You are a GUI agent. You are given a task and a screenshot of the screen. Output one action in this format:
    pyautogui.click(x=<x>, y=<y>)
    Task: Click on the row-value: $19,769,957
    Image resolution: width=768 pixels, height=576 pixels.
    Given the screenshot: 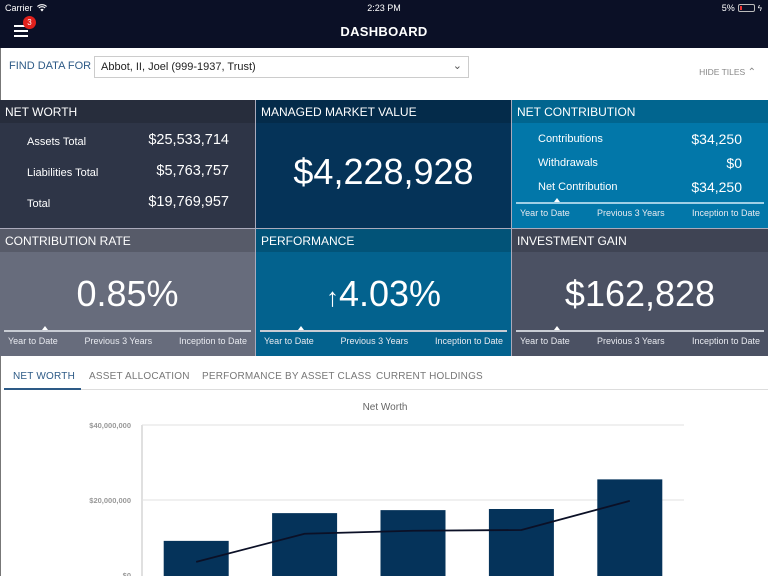 What is the action you would take?
    pyautogui.click(x=188, y=202)
    